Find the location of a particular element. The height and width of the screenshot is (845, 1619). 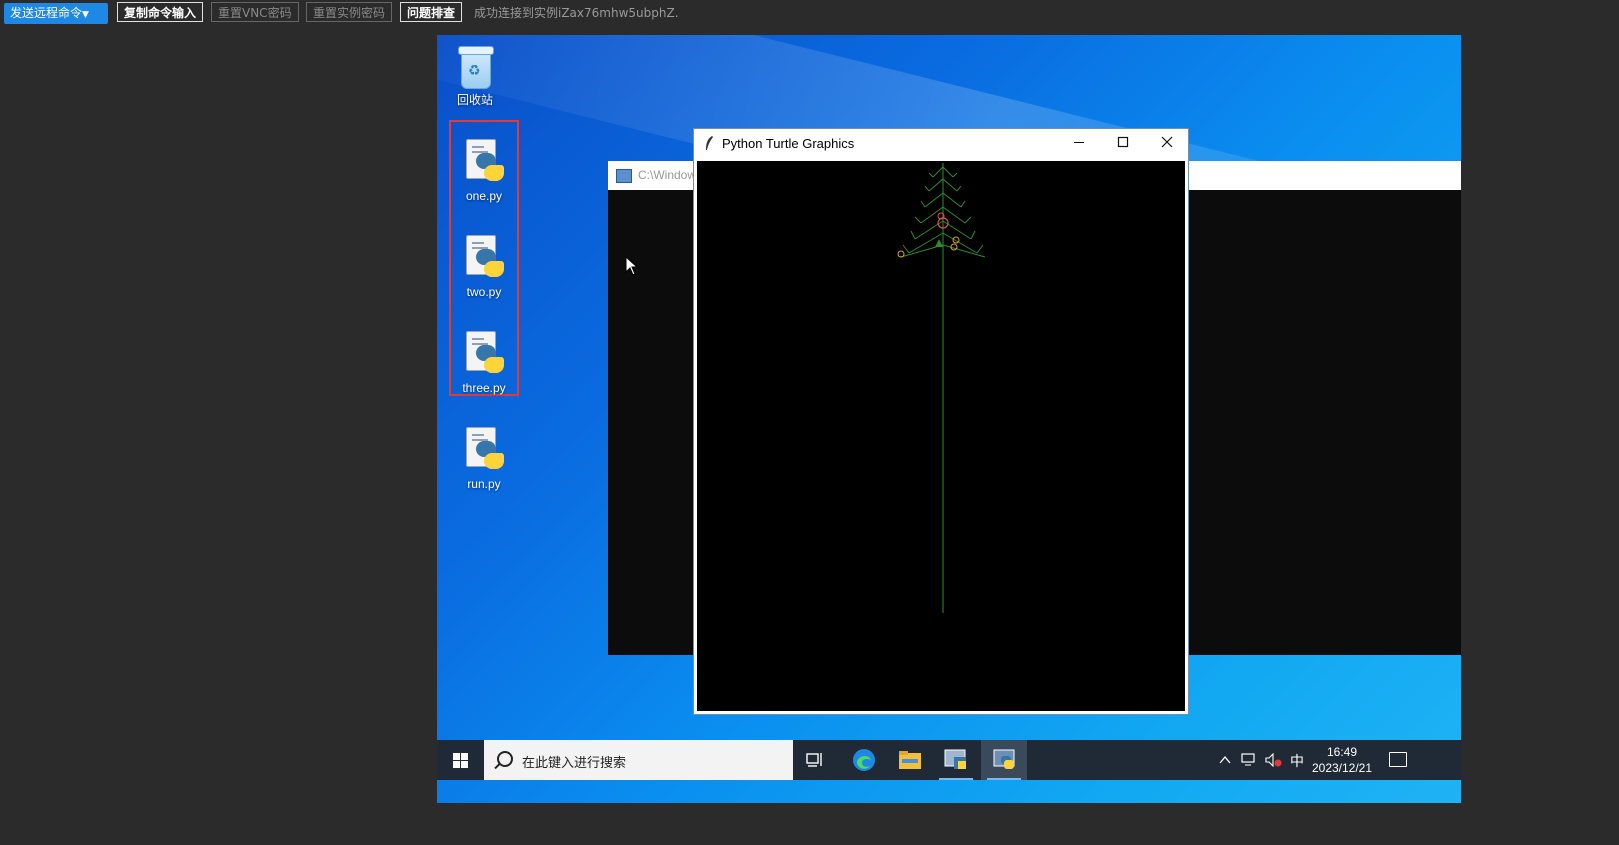

task-view-button is located at coordinates (816, 760).